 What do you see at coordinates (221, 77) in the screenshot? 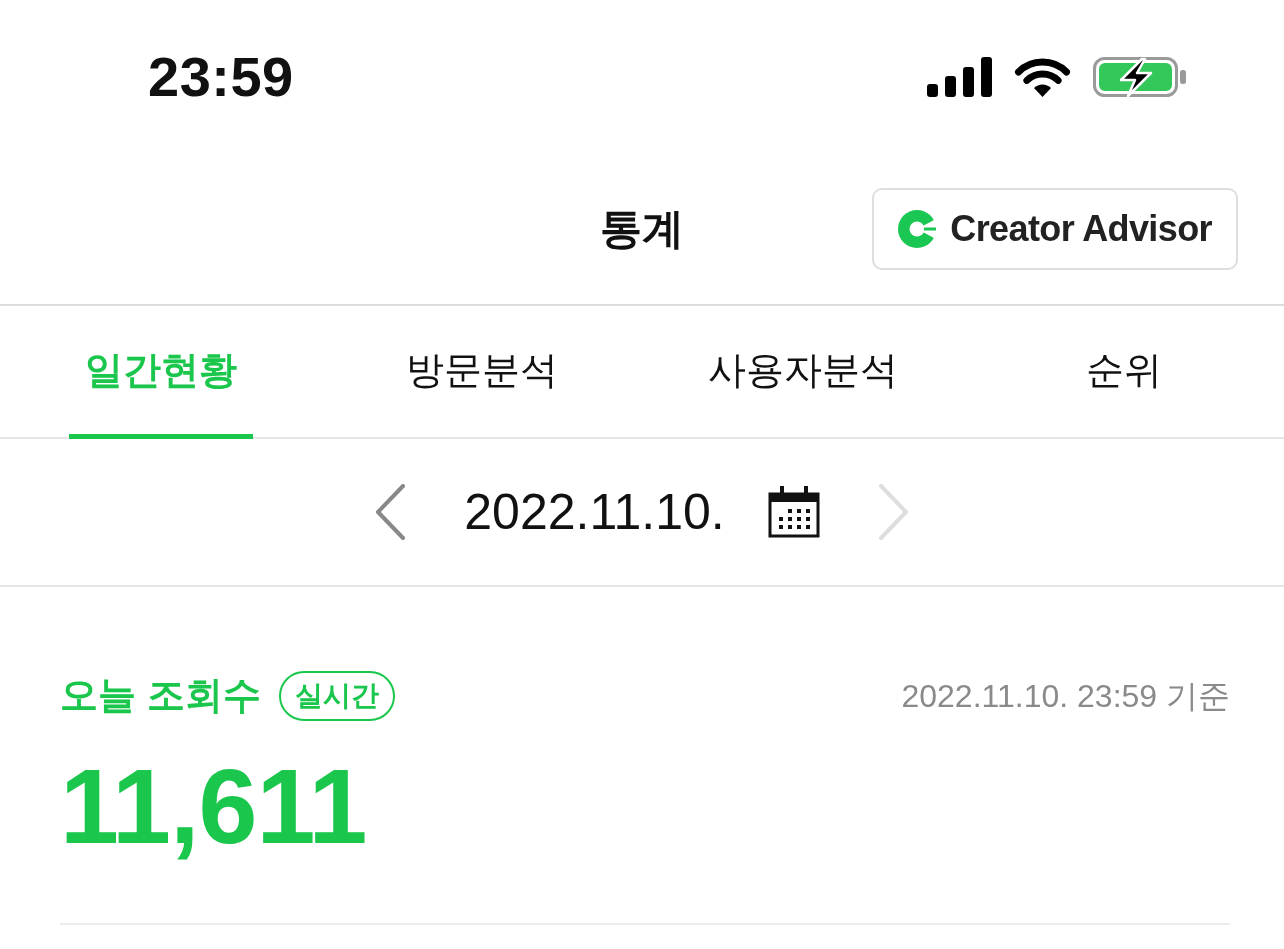
I see `status-time: 23:59` at bounding box center [221, 77].